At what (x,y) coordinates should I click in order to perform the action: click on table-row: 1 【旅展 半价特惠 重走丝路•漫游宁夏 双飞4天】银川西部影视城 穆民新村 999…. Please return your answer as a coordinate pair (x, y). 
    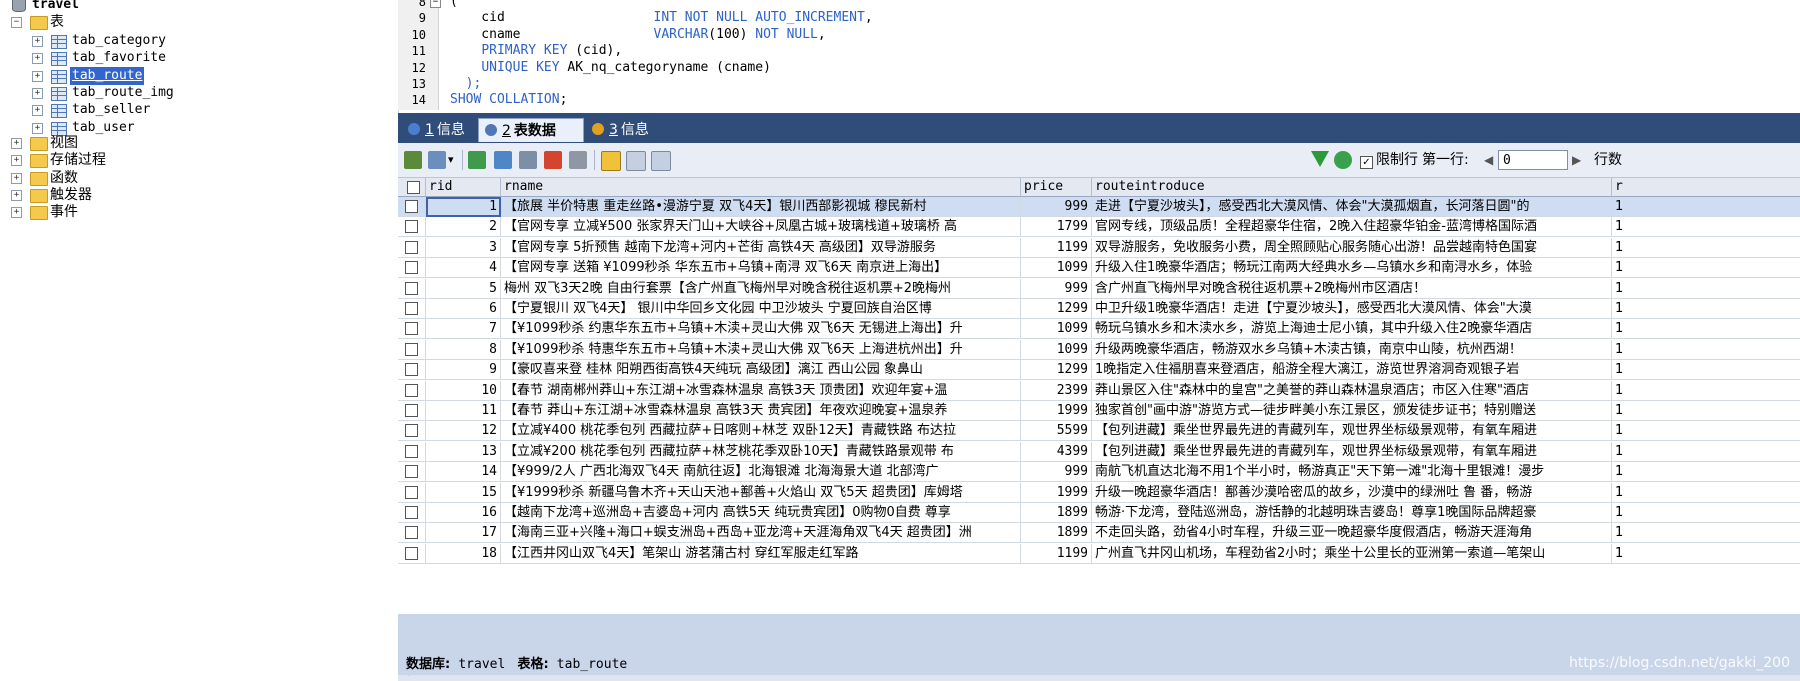
    Looking at the image, I should click on (1099, 207).